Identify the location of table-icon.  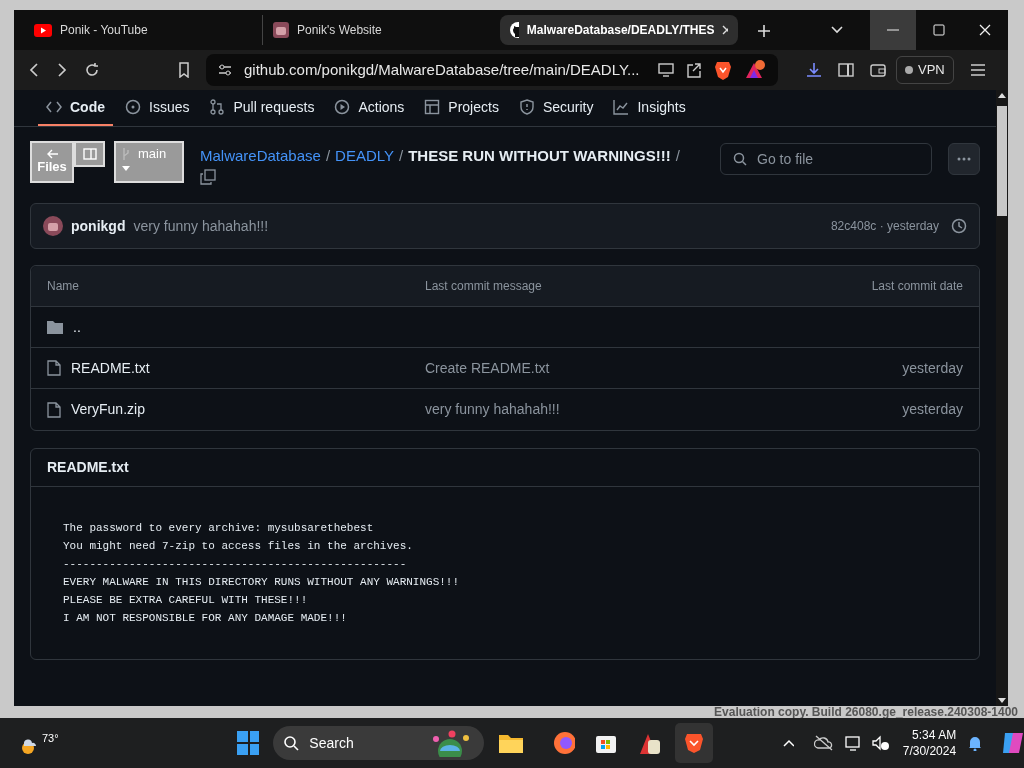
(432, 107).